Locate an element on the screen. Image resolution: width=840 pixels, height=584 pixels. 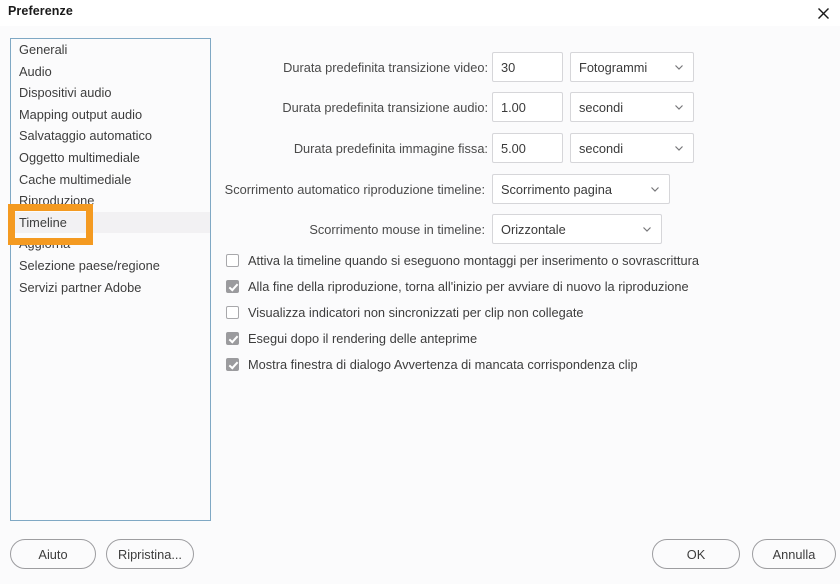
cancel-button: Annulla is located at coordinates (794, 554).